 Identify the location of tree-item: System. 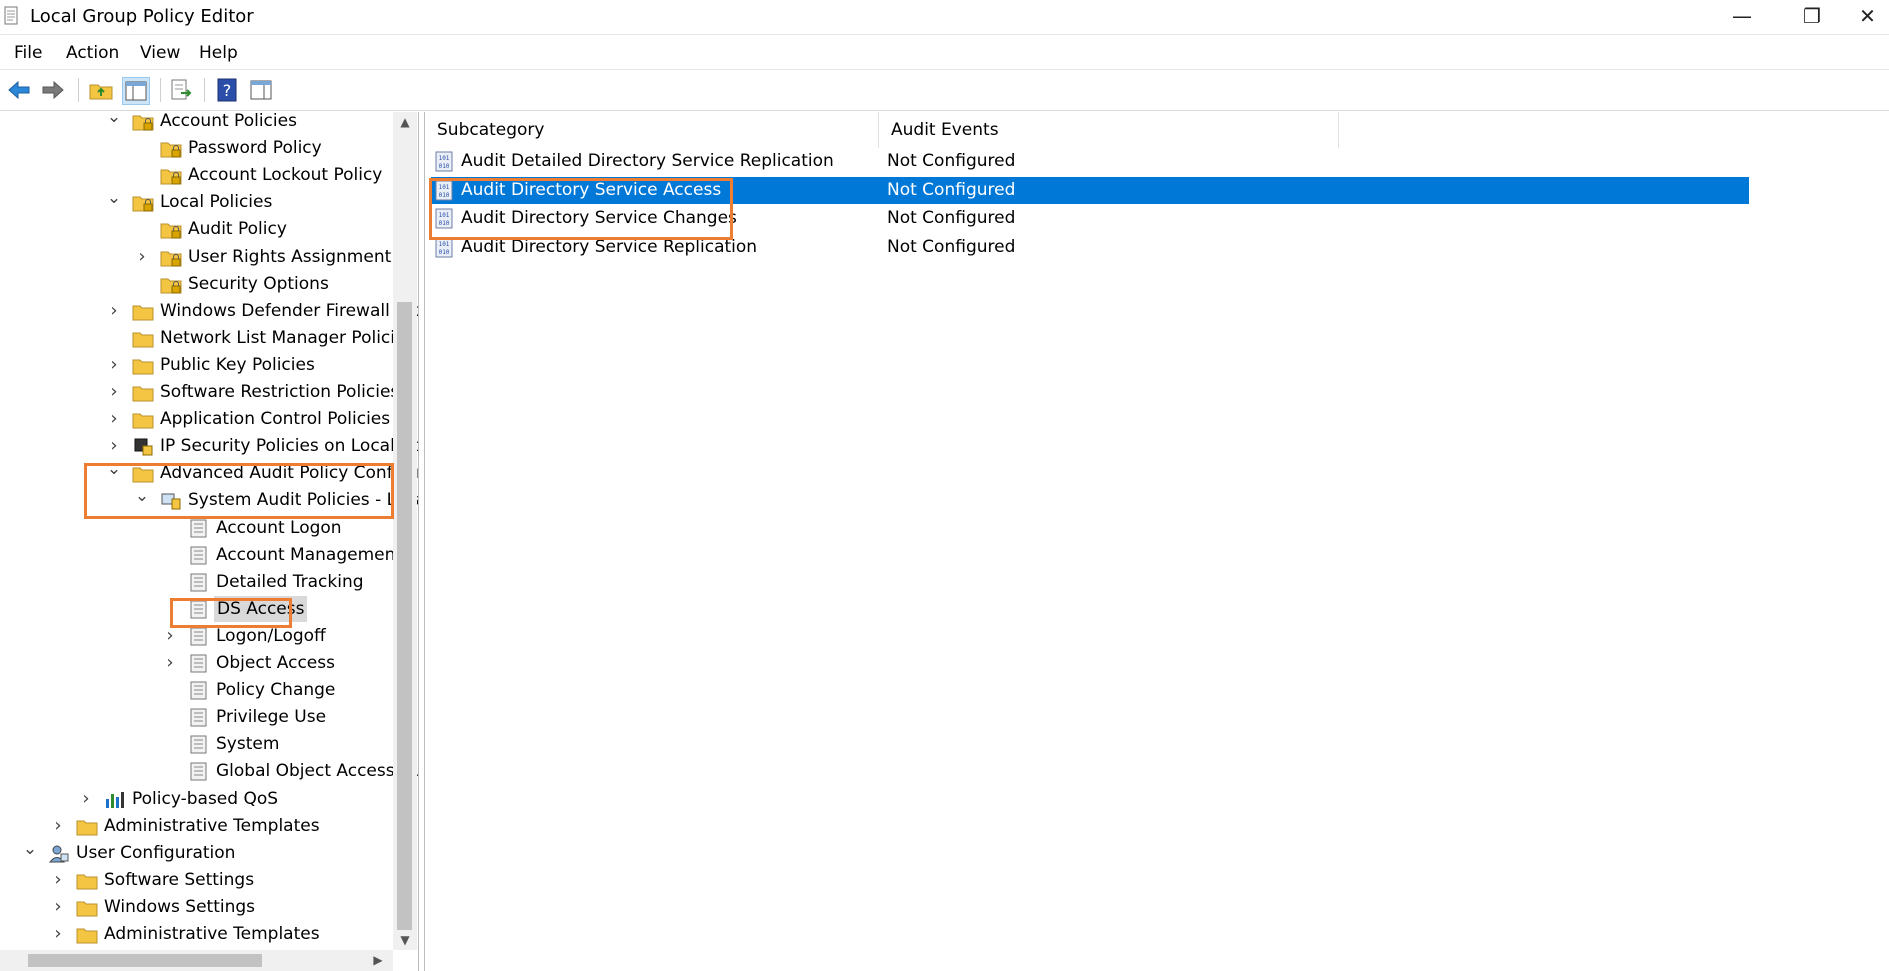
(289, 744).